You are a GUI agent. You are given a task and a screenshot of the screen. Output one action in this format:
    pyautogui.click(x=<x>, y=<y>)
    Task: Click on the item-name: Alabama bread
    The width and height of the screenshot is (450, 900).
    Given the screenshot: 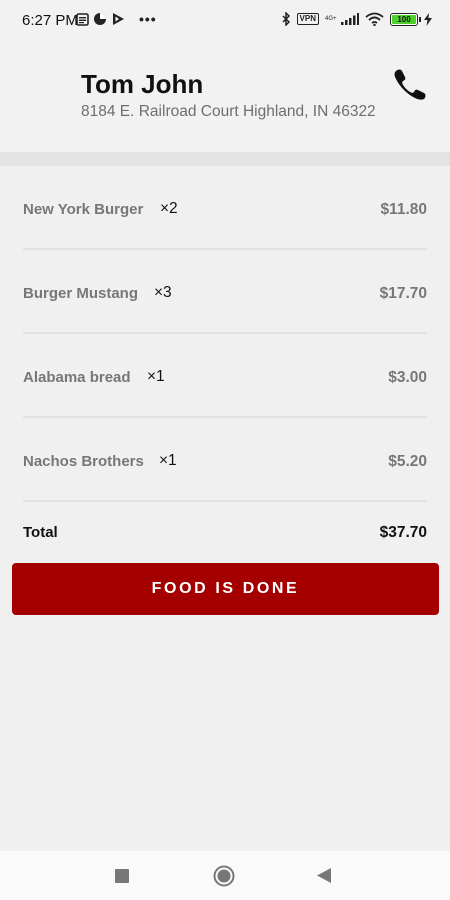 What is the action you would take?
    pyautogui.click(x=77, y=377)
    